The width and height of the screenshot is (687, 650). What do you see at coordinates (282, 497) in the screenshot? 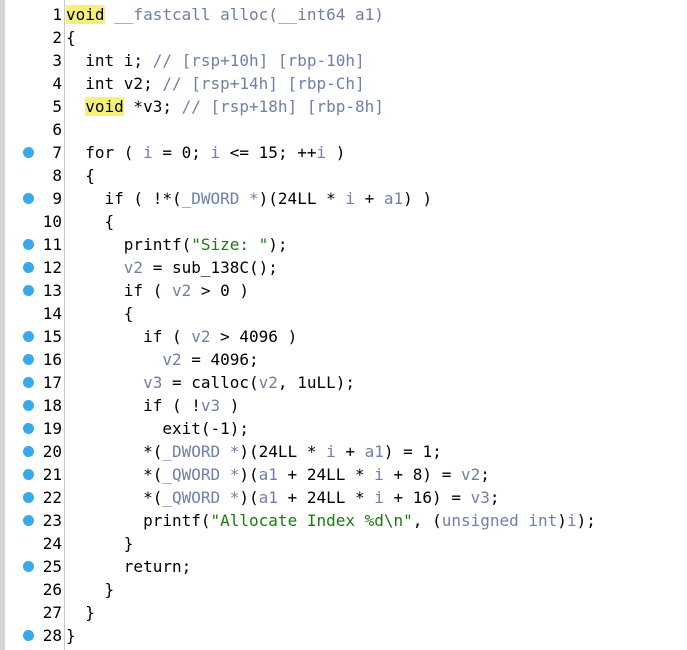
I see `code-text: *(_QWORD *)(a1 + 24LL * i + 16) = v3;` at bounding box center [282, 497].